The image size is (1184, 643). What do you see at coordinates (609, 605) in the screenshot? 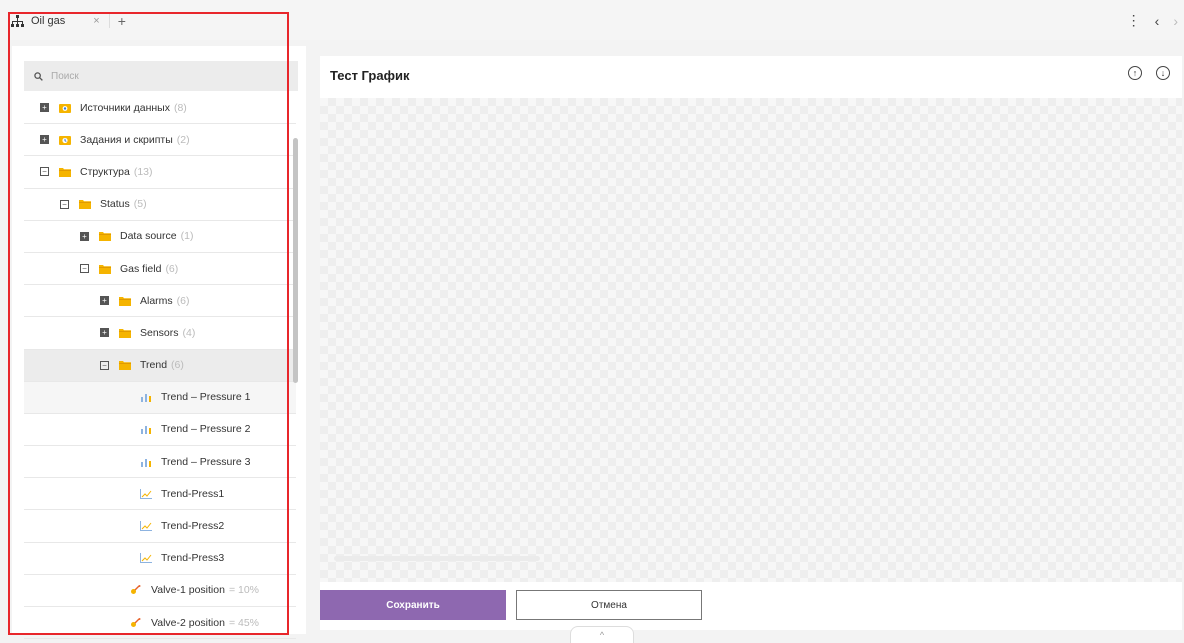
I see `cancel-button: Отмена` at bounding box center [609, 605].